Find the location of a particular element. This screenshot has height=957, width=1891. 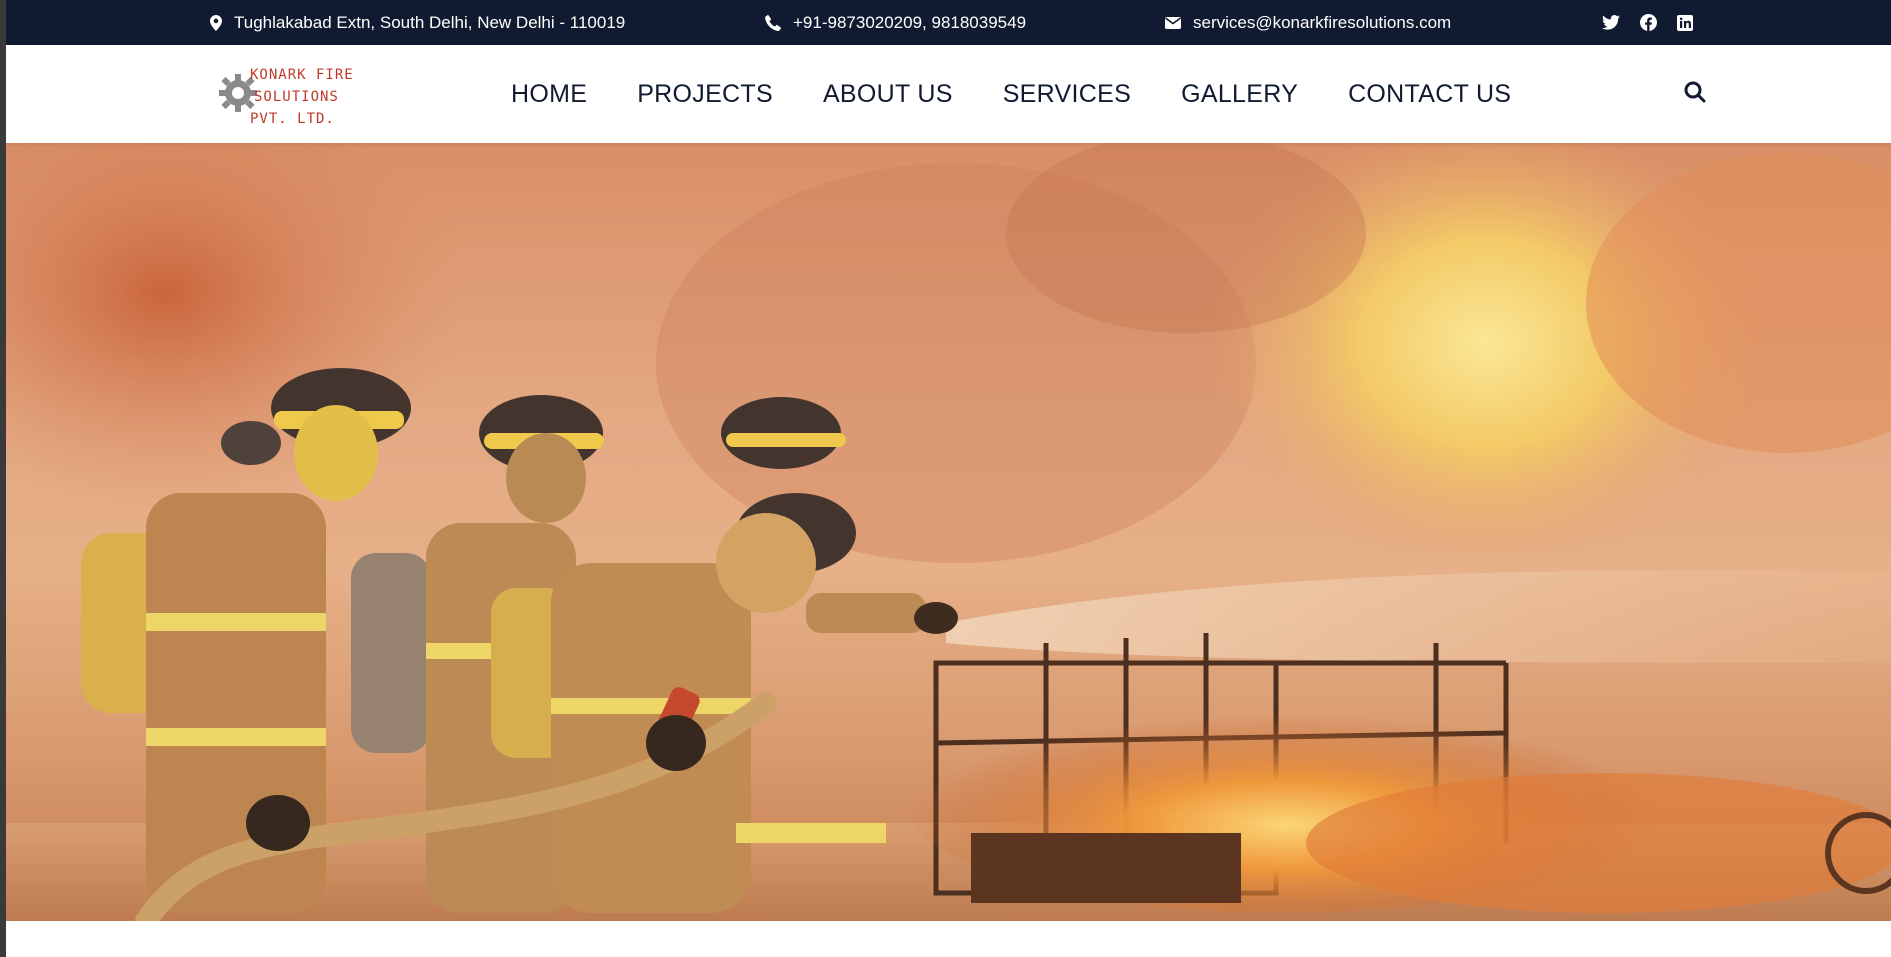

phone-text: +91-9873020209, 9818039549 is located at coordinates (909, 23).